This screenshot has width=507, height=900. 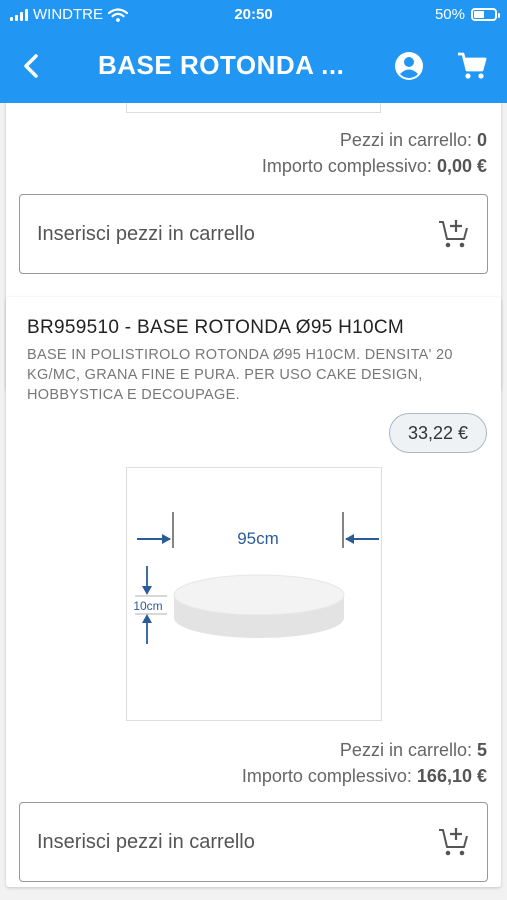 I want to click on width-label: 95cm, so click(x=258, y=538).